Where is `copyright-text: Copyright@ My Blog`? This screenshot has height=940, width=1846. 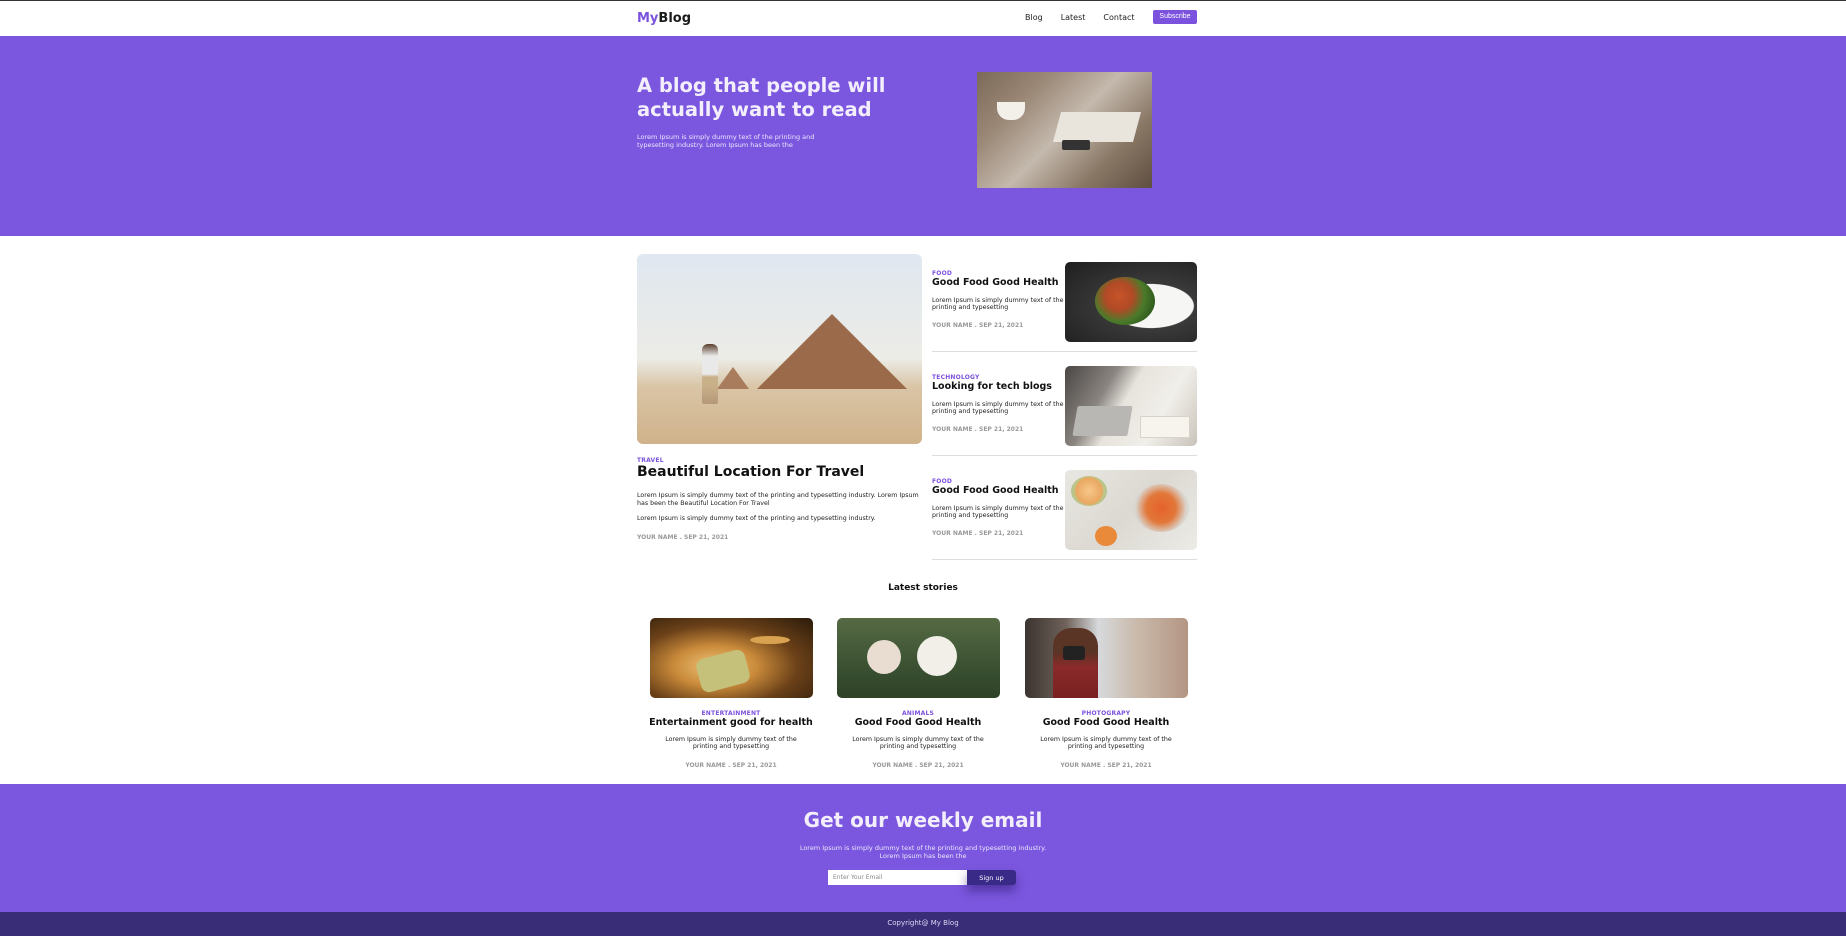 copyright-text: Copyright@ My Blog is located at coordinates (923, 923).